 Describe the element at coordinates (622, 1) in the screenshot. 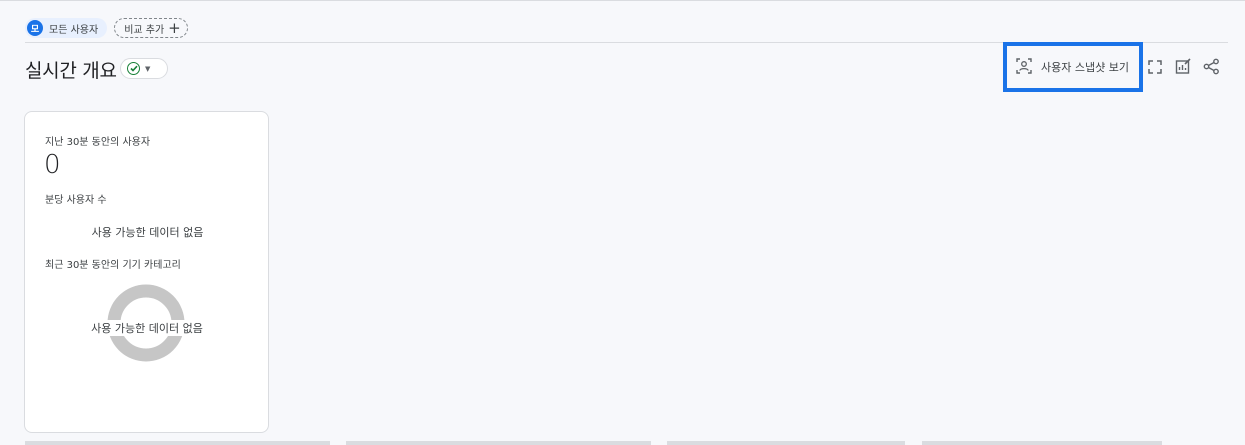

I see `top-border` at that location.